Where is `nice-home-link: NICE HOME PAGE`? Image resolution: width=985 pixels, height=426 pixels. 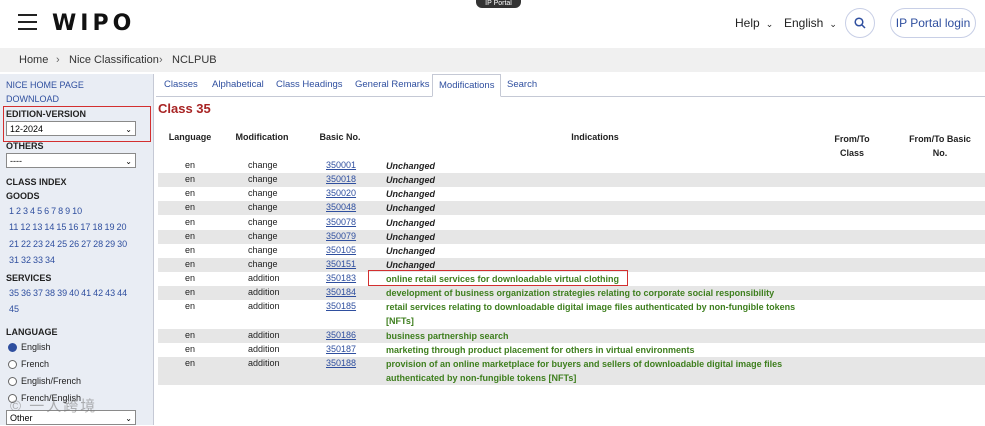 nice-home-link: NICE HOME PAGE is located at coordinates (45, 85).